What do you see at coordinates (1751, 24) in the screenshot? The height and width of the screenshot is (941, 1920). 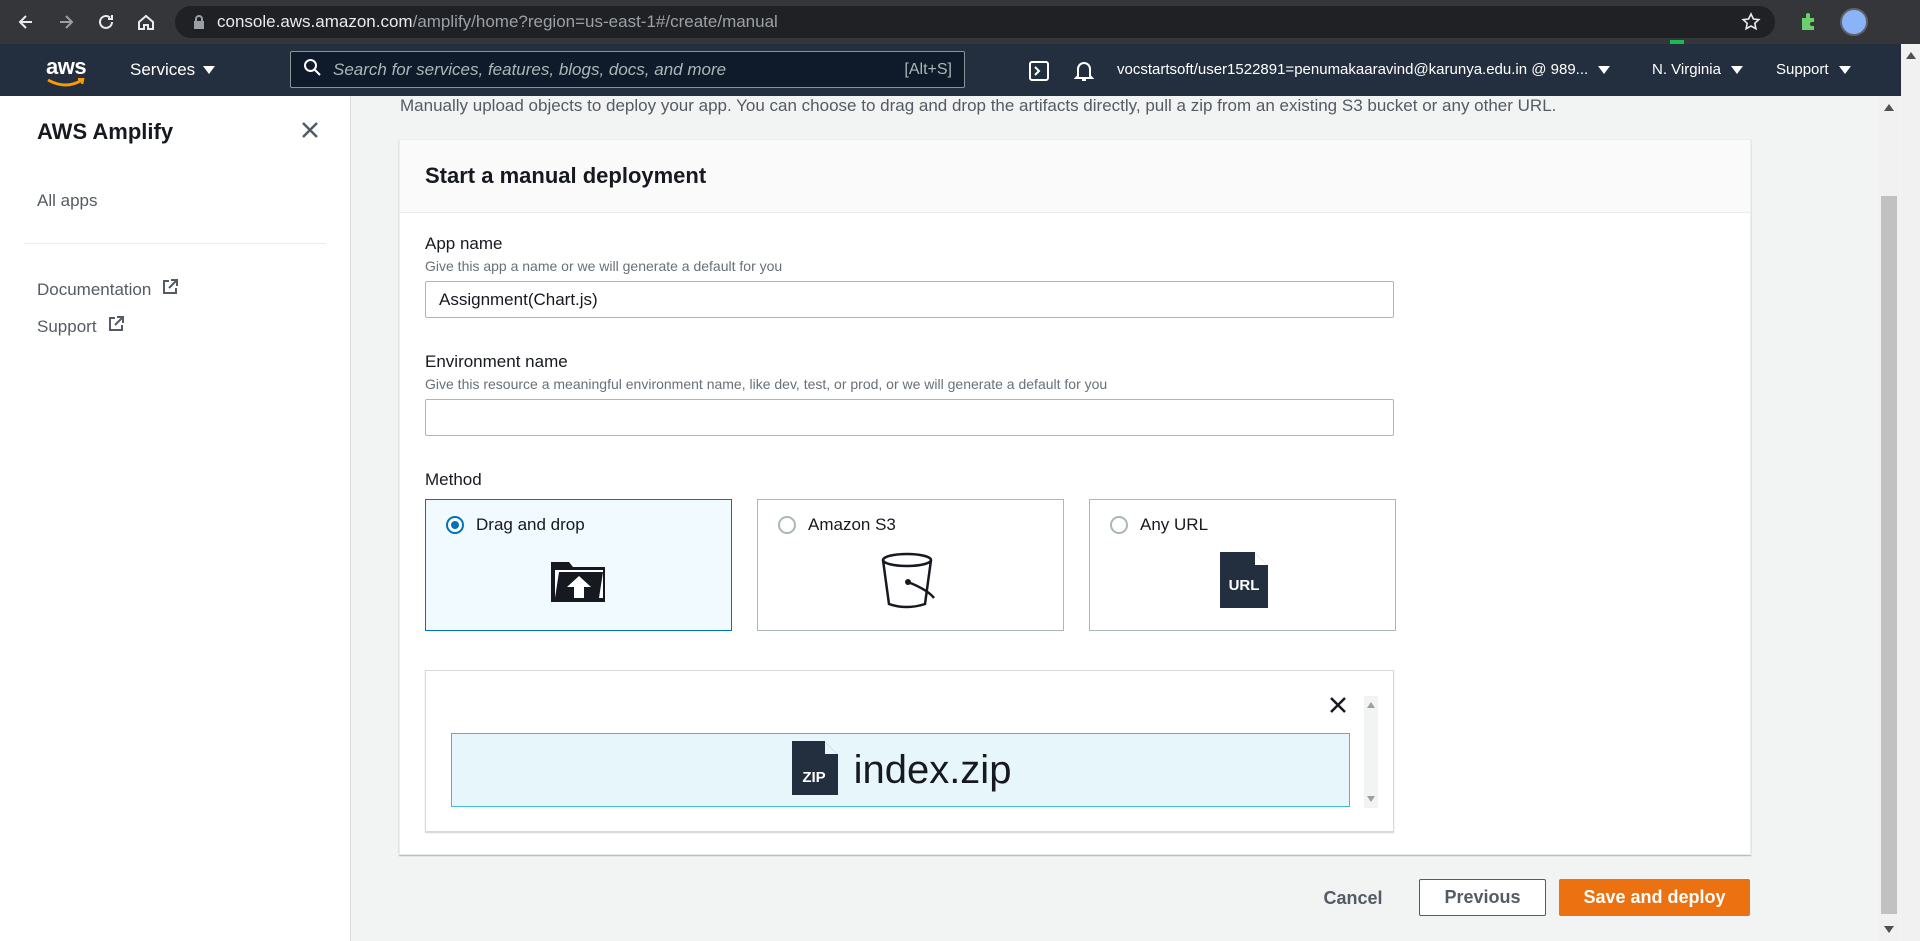 I see `bookmark-star-icon` at bounding box center [1751, 24].